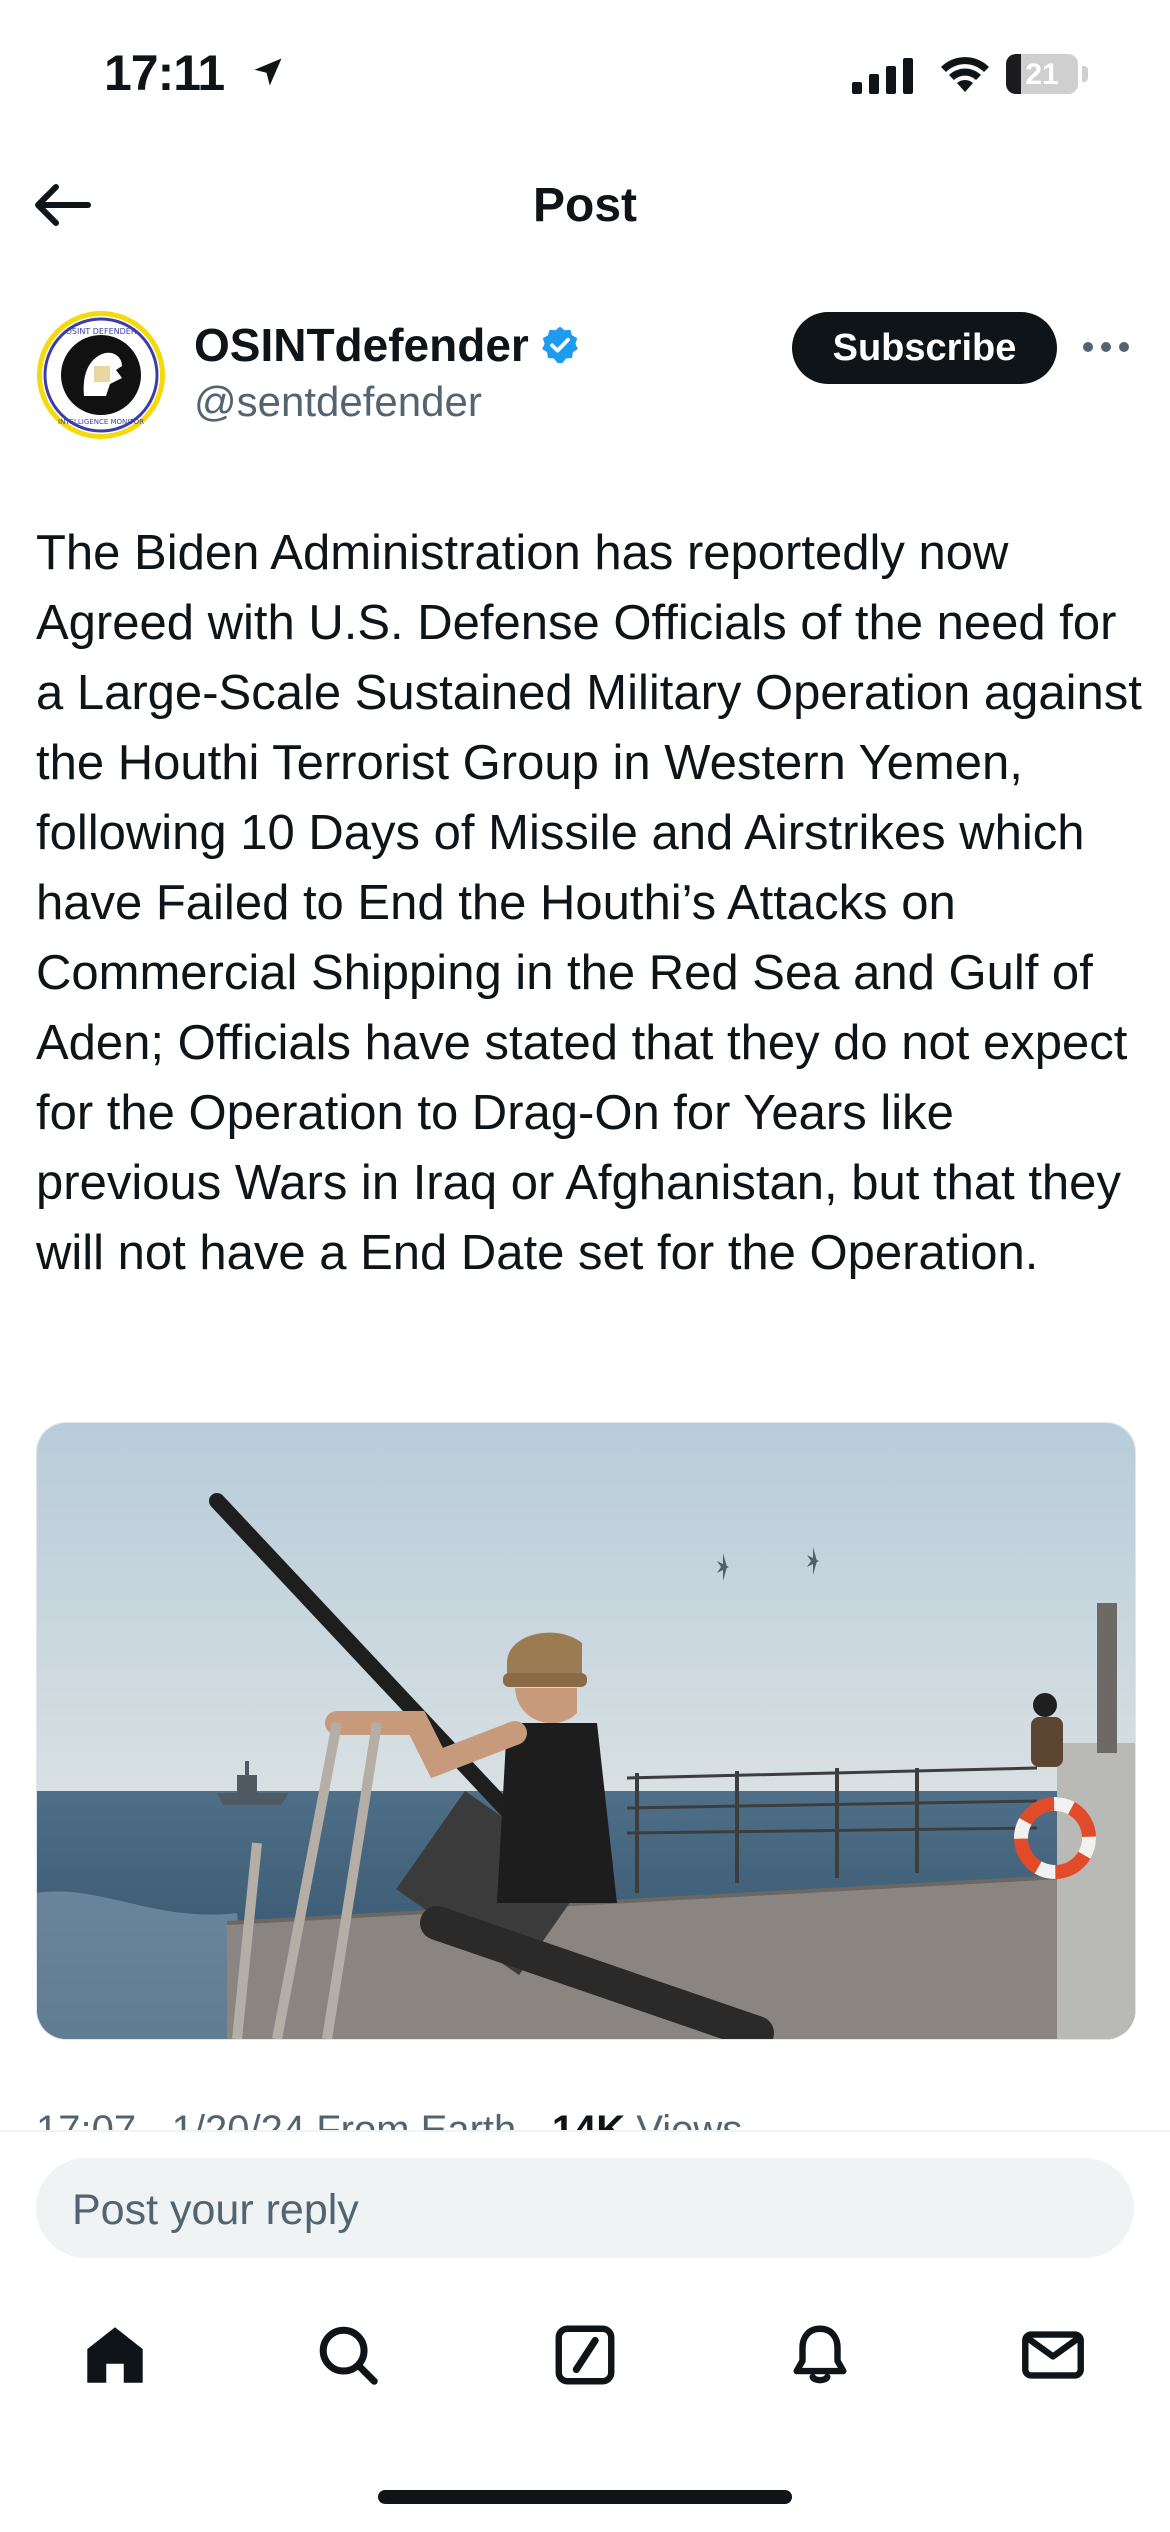  What do you see at coordinates (585, 75) in the screenshot?
I see `status-bar: 17:11 21` at bounding box center [585, 75].